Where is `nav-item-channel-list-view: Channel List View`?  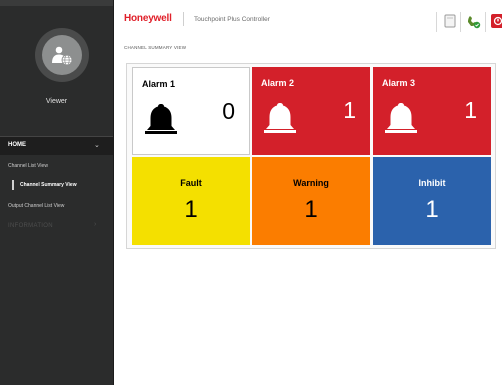 nav-item-channel-list-view: Channel List View is located at coordinates (56, 166).